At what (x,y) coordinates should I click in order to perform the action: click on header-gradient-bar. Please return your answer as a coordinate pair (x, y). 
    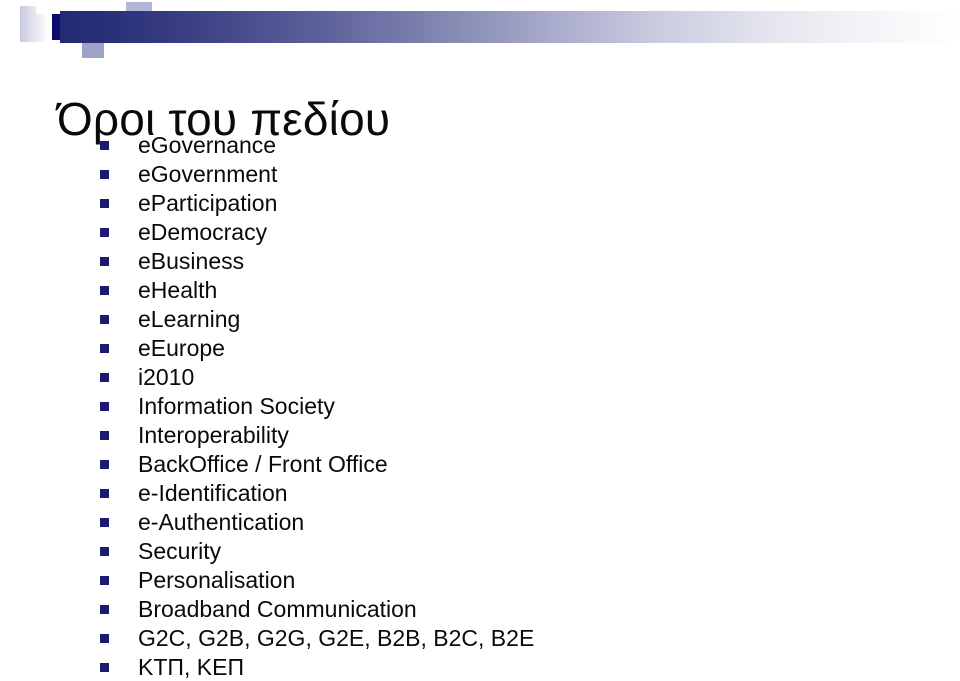
    Looking at the image, I should click on (510, 27).